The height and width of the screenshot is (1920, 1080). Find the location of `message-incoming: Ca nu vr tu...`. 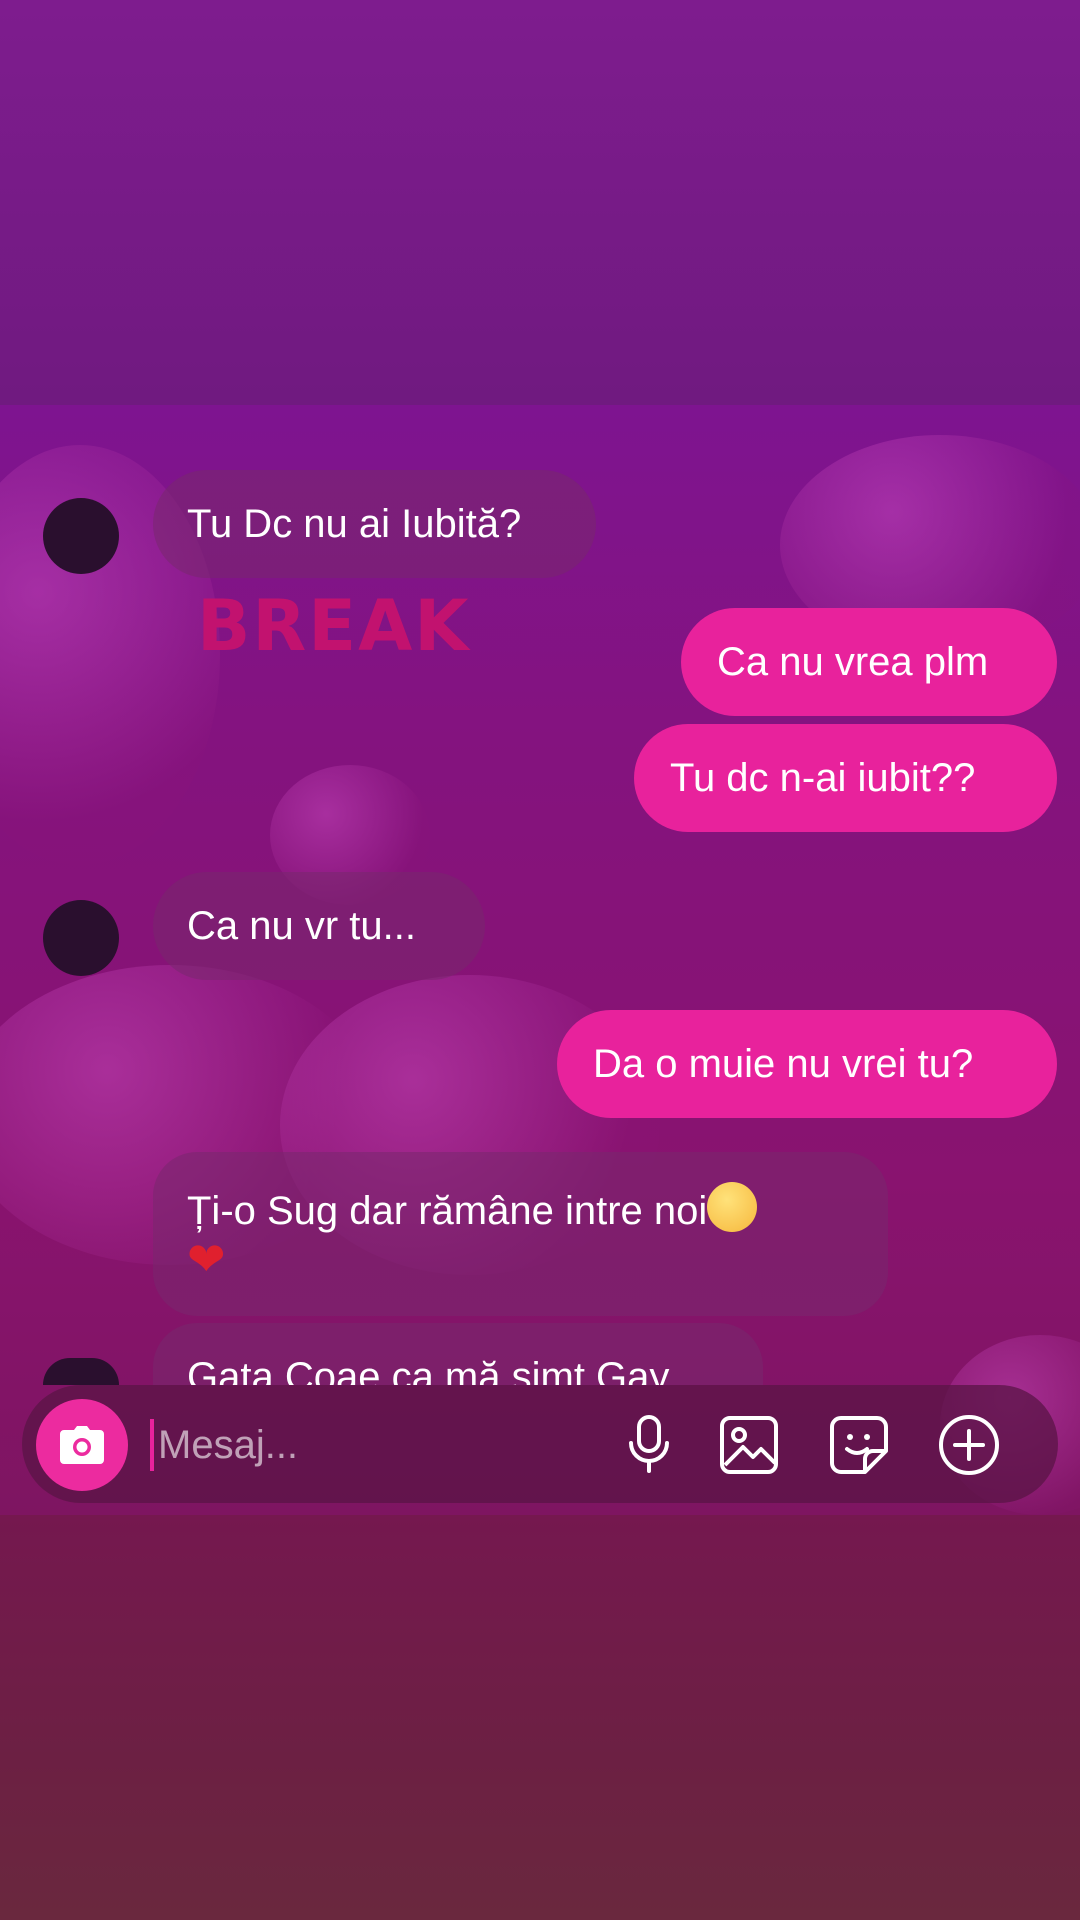

message-incoming: Ca nu vr tu... is located at coordinates (319, 926).